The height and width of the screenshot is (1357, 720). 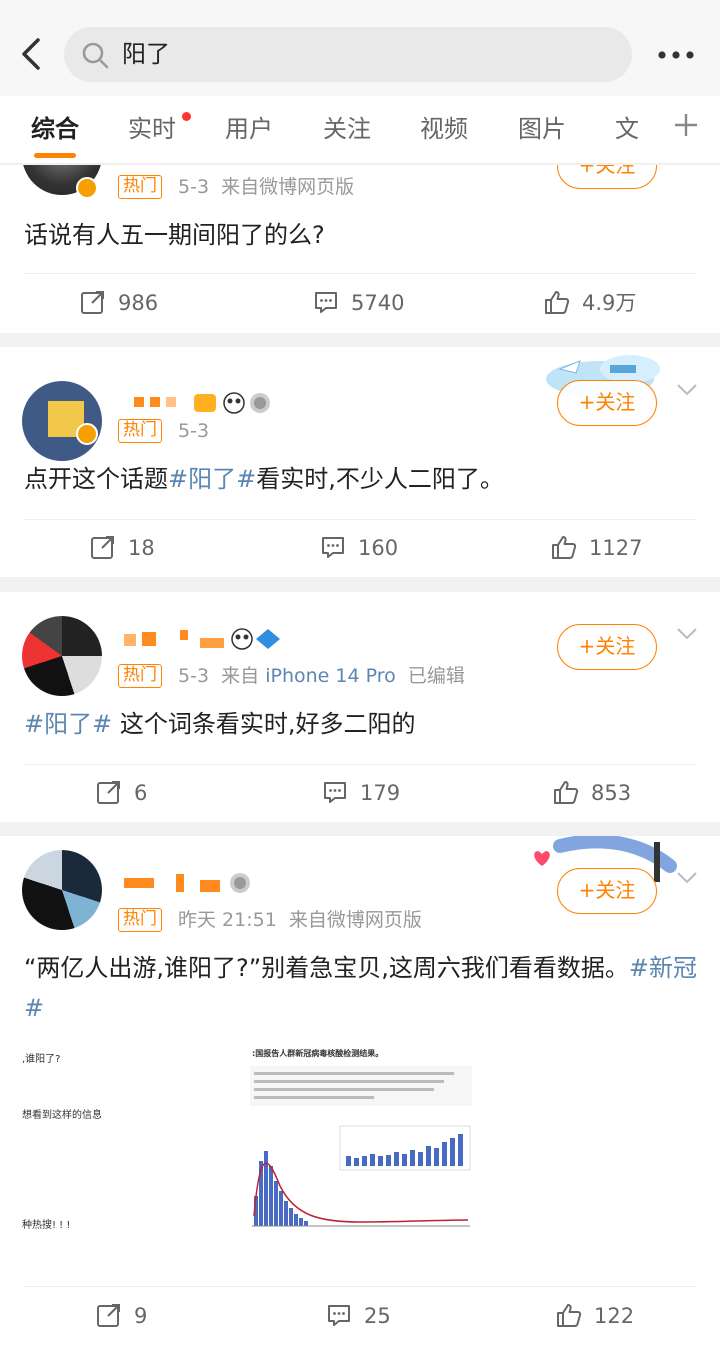 I want to click on edited-label: 已编辑, so click(x=436, y=676).